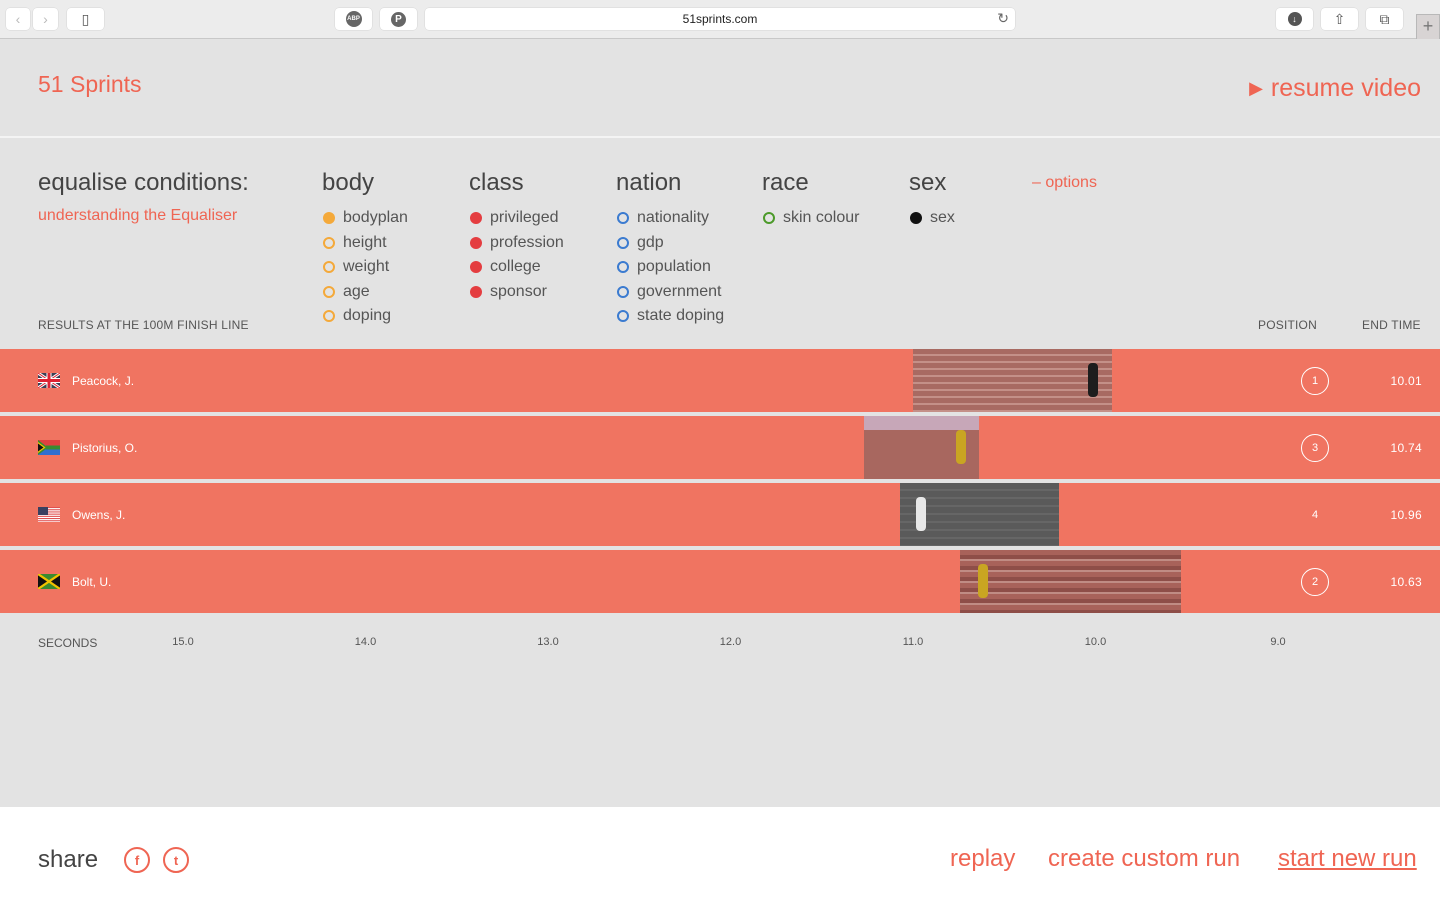 The width and height of the screenshot is (1440, 900). I want to click on condition-label: sponsor, so click(518, 291).